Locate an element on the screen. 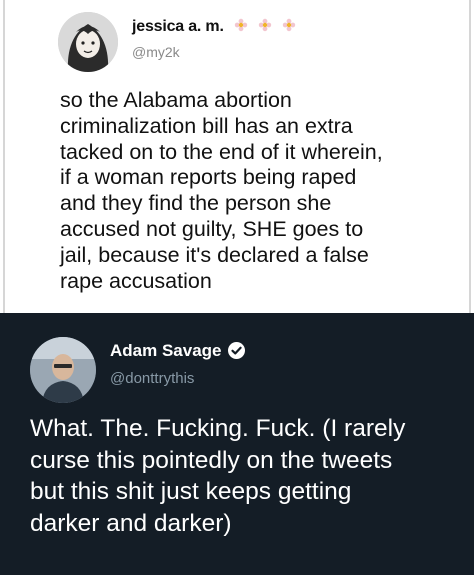 The width and height of the screenshot is (474, 575). avatar-illustration is located at coordinates (88, 42).